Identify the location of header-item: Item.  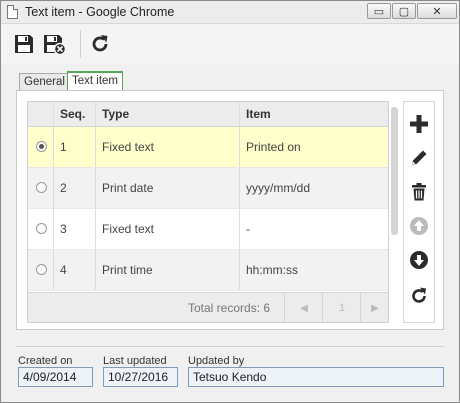
(314, 114).